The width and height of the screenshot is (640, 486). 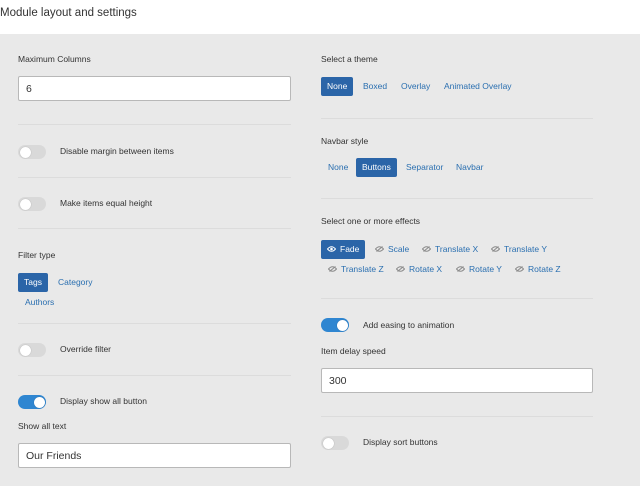 I want to click on panel-header: Module layout and settings, so click(x=320, y=17).